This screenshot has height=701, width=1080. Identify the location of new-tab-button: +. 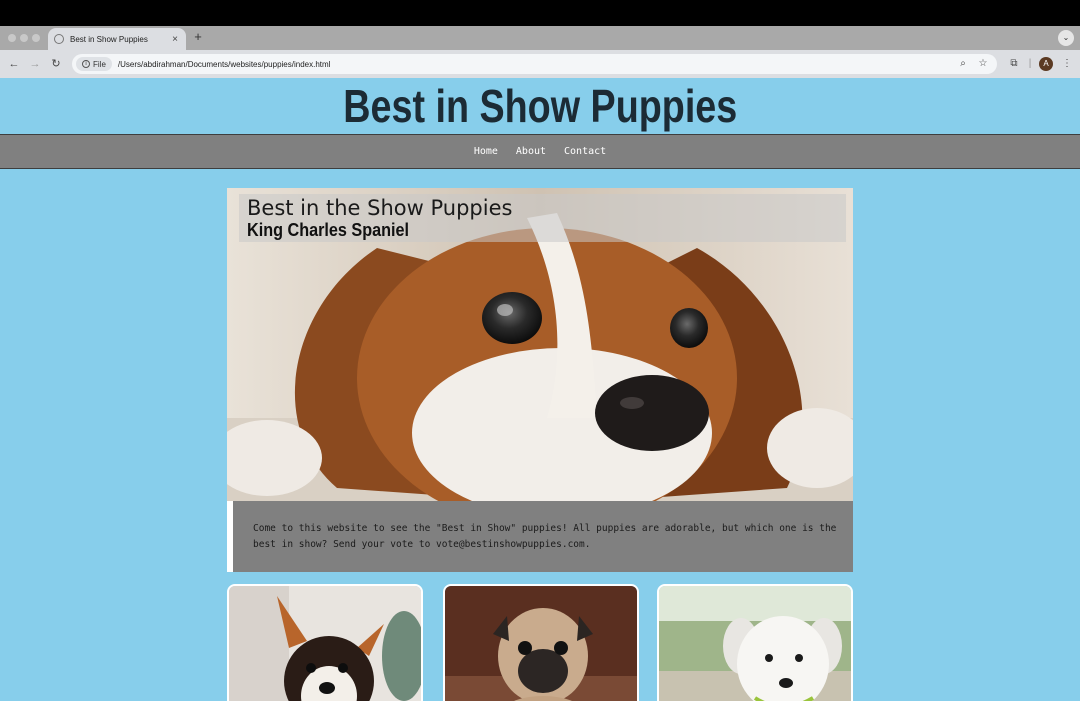
(198, 37).